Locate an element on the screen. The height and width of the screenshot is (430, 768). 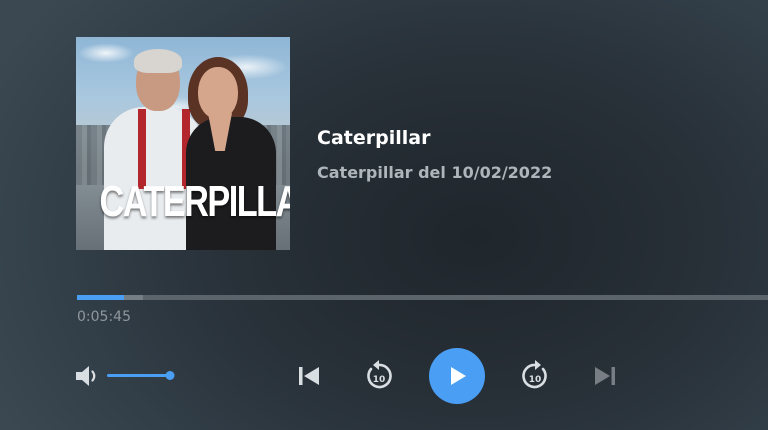
play-icon is located at coordinates (458, 376).